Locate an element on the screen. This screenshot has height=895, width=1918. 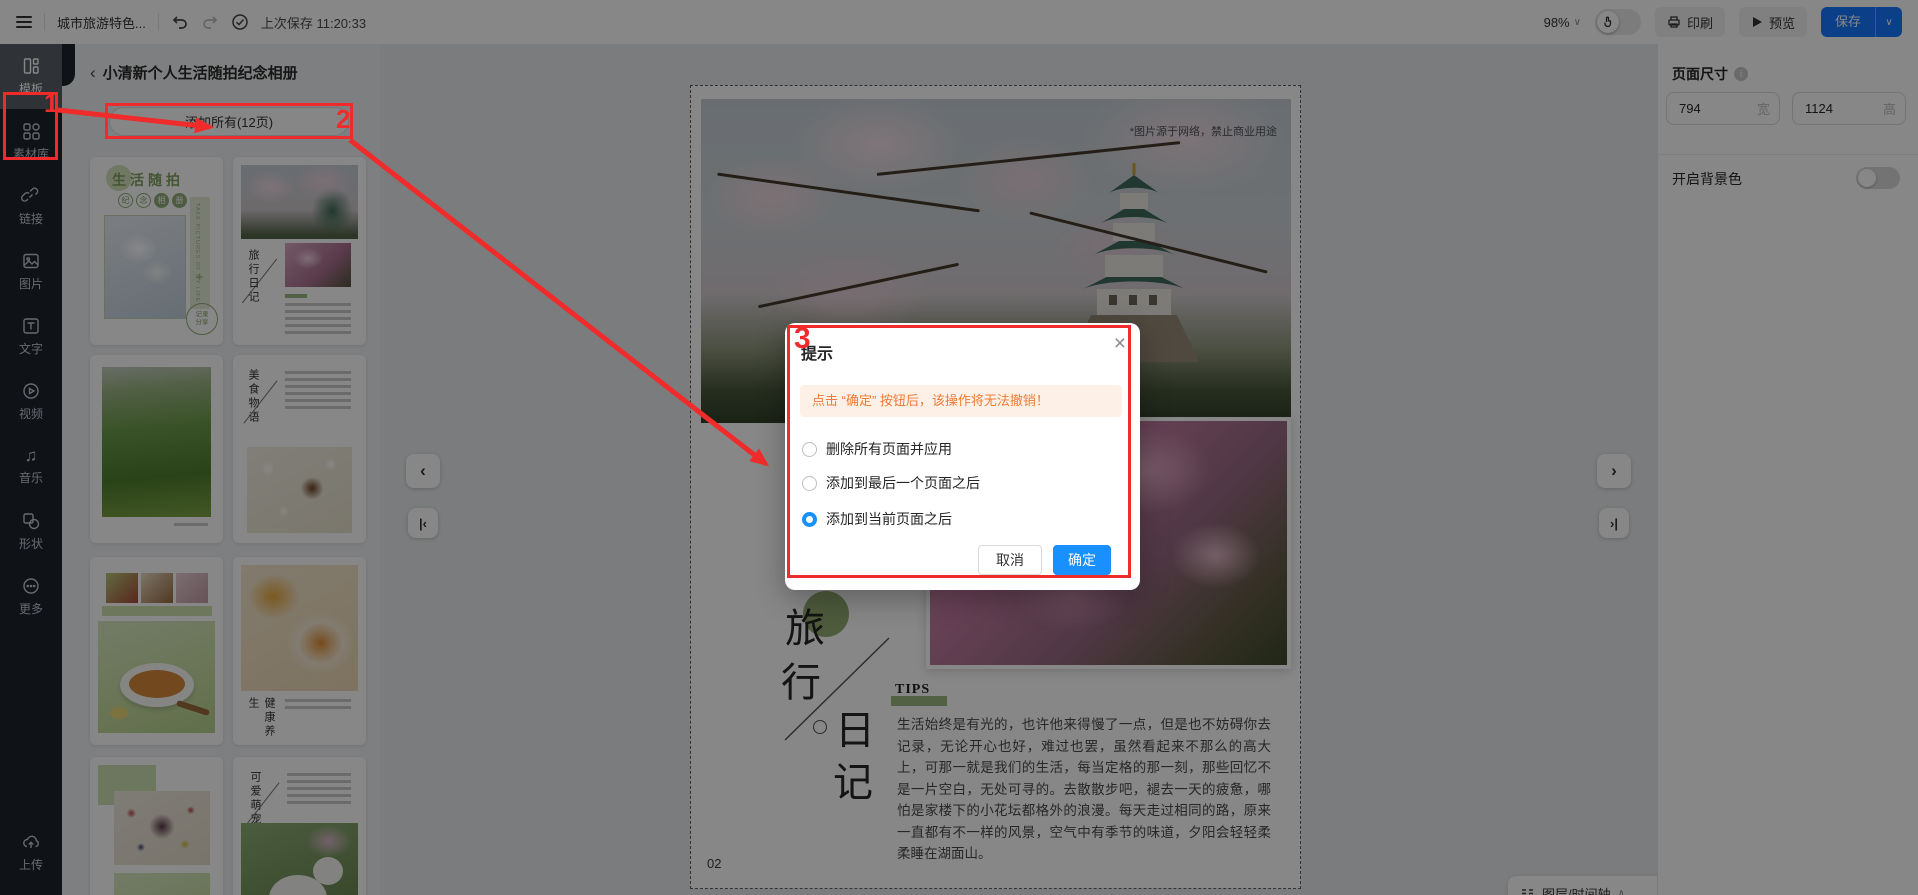
tutorial-step1-number: 1 is located at coordinates (51, 103).